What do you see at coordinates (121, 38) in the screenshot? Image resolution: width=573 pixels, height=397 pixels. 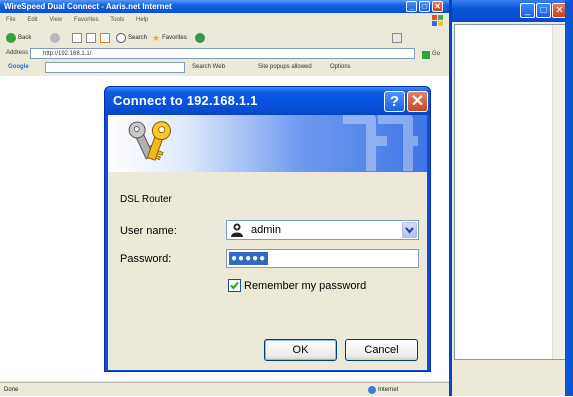 I see `search-icon` at bounding box center [121, 38].